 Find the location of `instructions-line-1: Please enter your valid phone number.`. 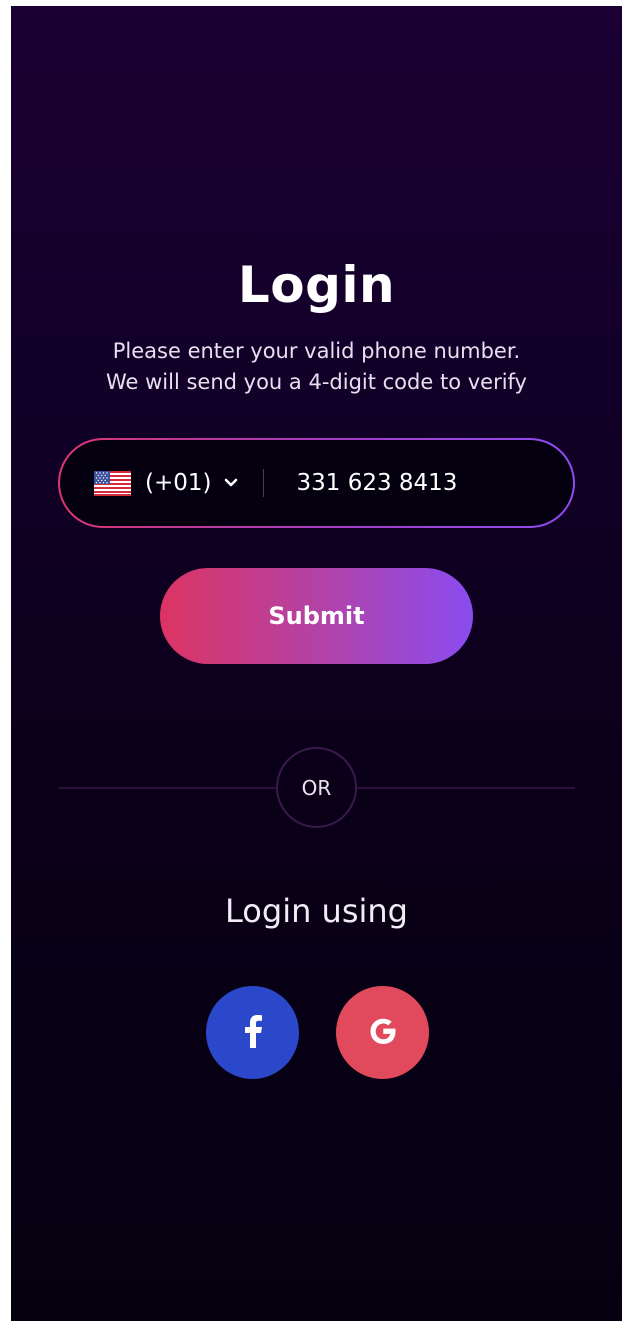

instructions-line-1: Please enter your valid phone number. is located at coordinates (316, 351).